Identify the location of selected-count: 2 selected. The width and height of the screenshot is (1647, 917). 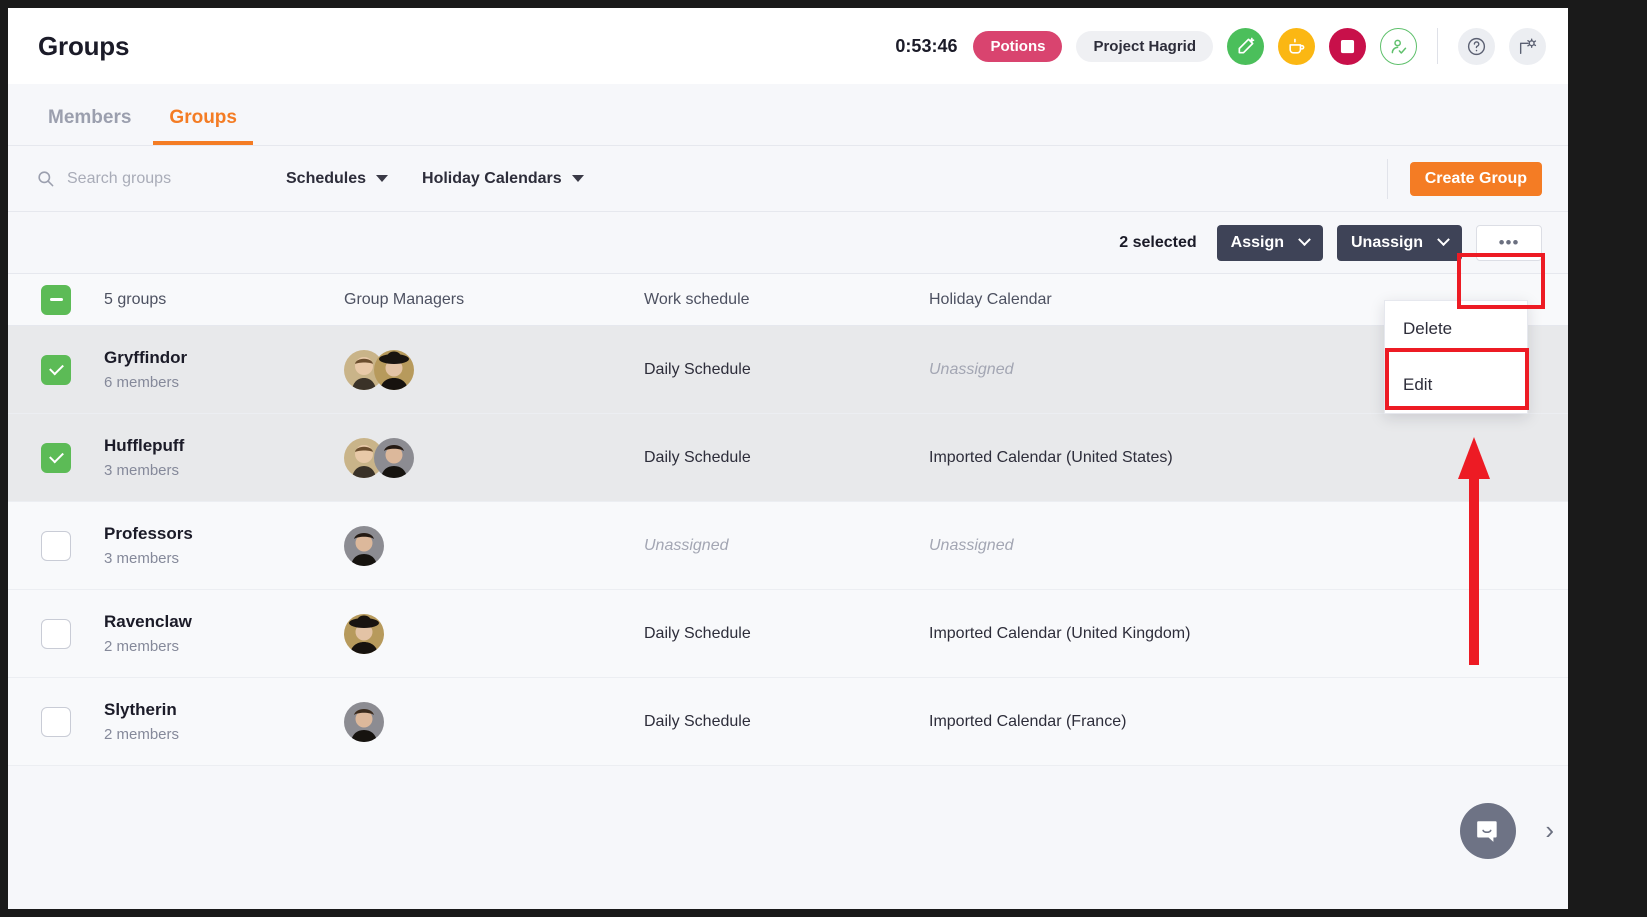
(1158, 242).